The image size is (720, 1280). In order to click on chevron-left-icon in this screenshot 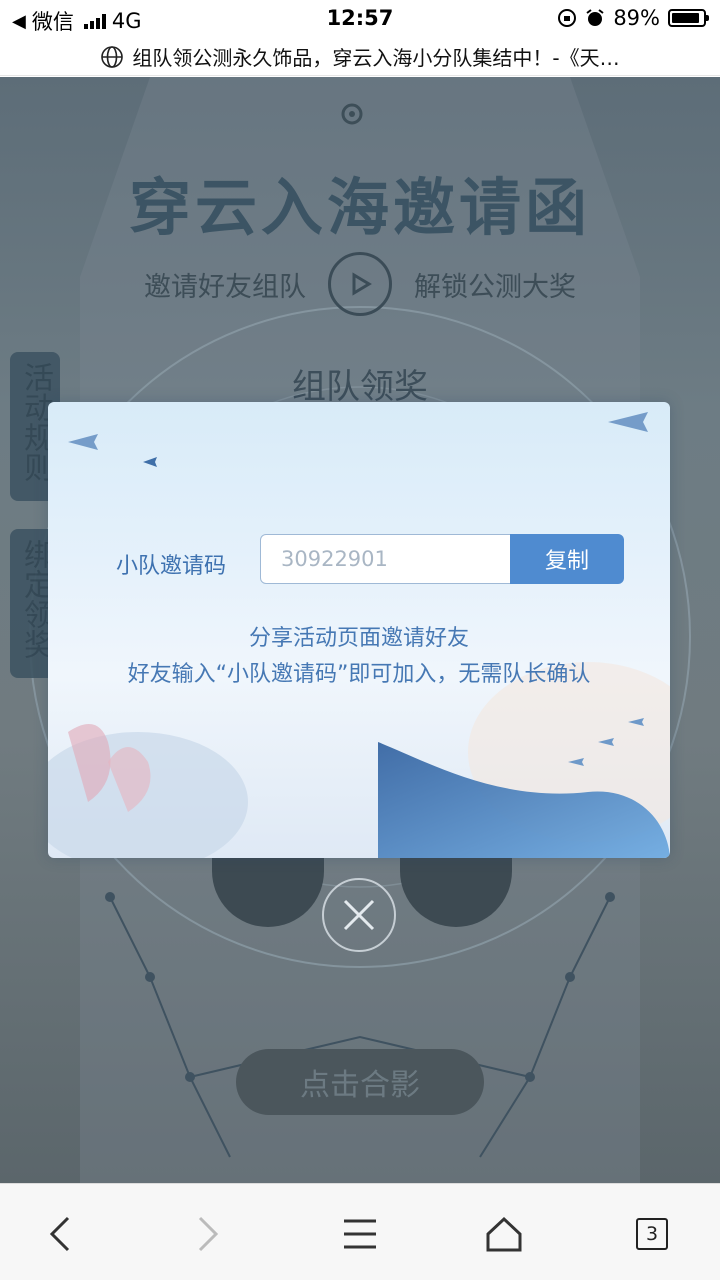, I will do `click(59, 1234)`.